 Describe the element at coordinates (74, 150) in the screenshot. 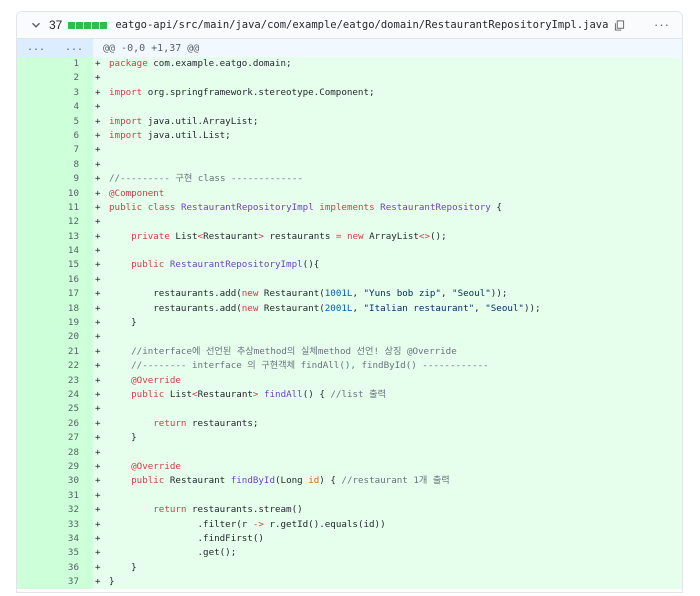

I see `new-line-number: 7` at that location.